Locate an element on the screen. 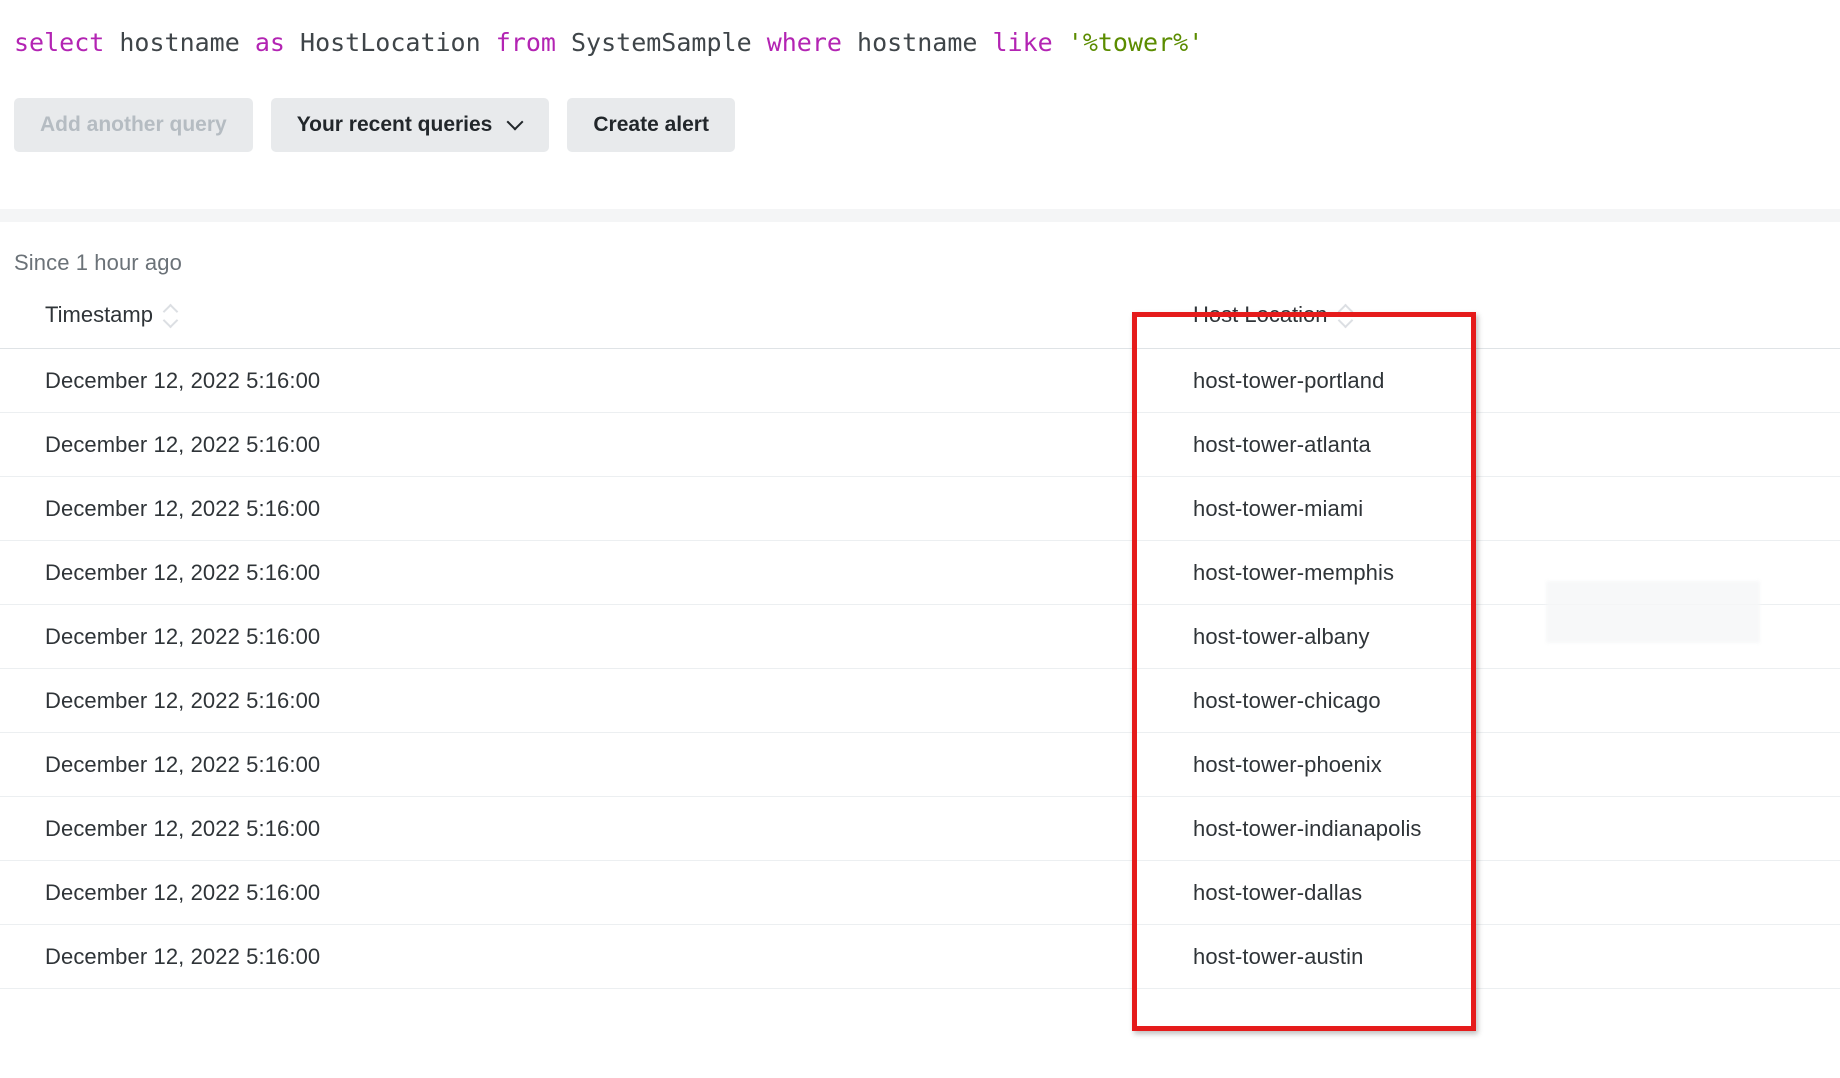 The image size is (1840, 1078). cell-host-location: host-tower-indianapolis is located at coordinates (1494, 828).